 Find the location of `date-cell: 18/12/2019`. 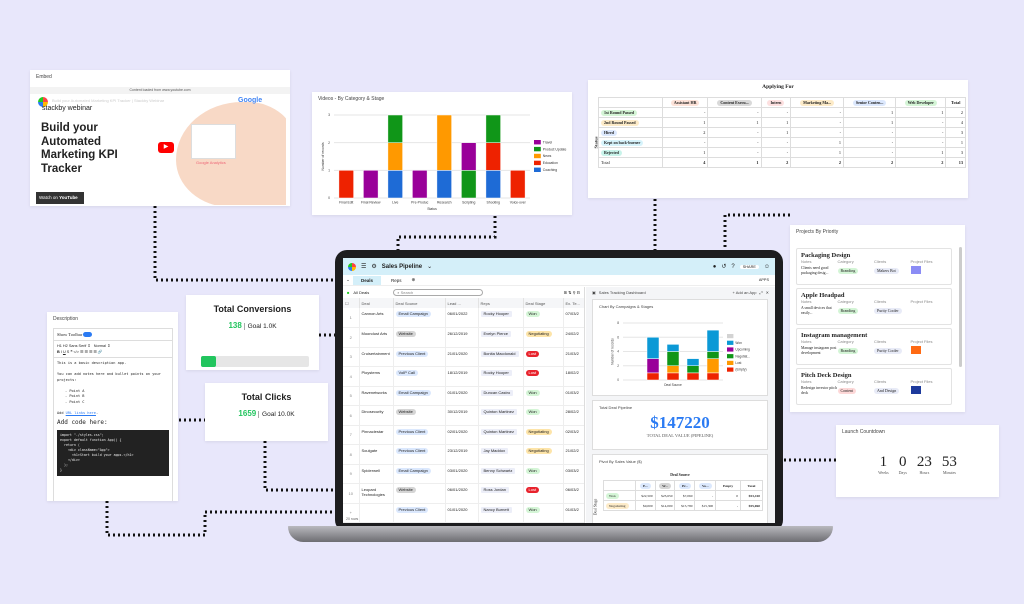

date-cell: 18/12/2019 is located at coordinates (462, 376).